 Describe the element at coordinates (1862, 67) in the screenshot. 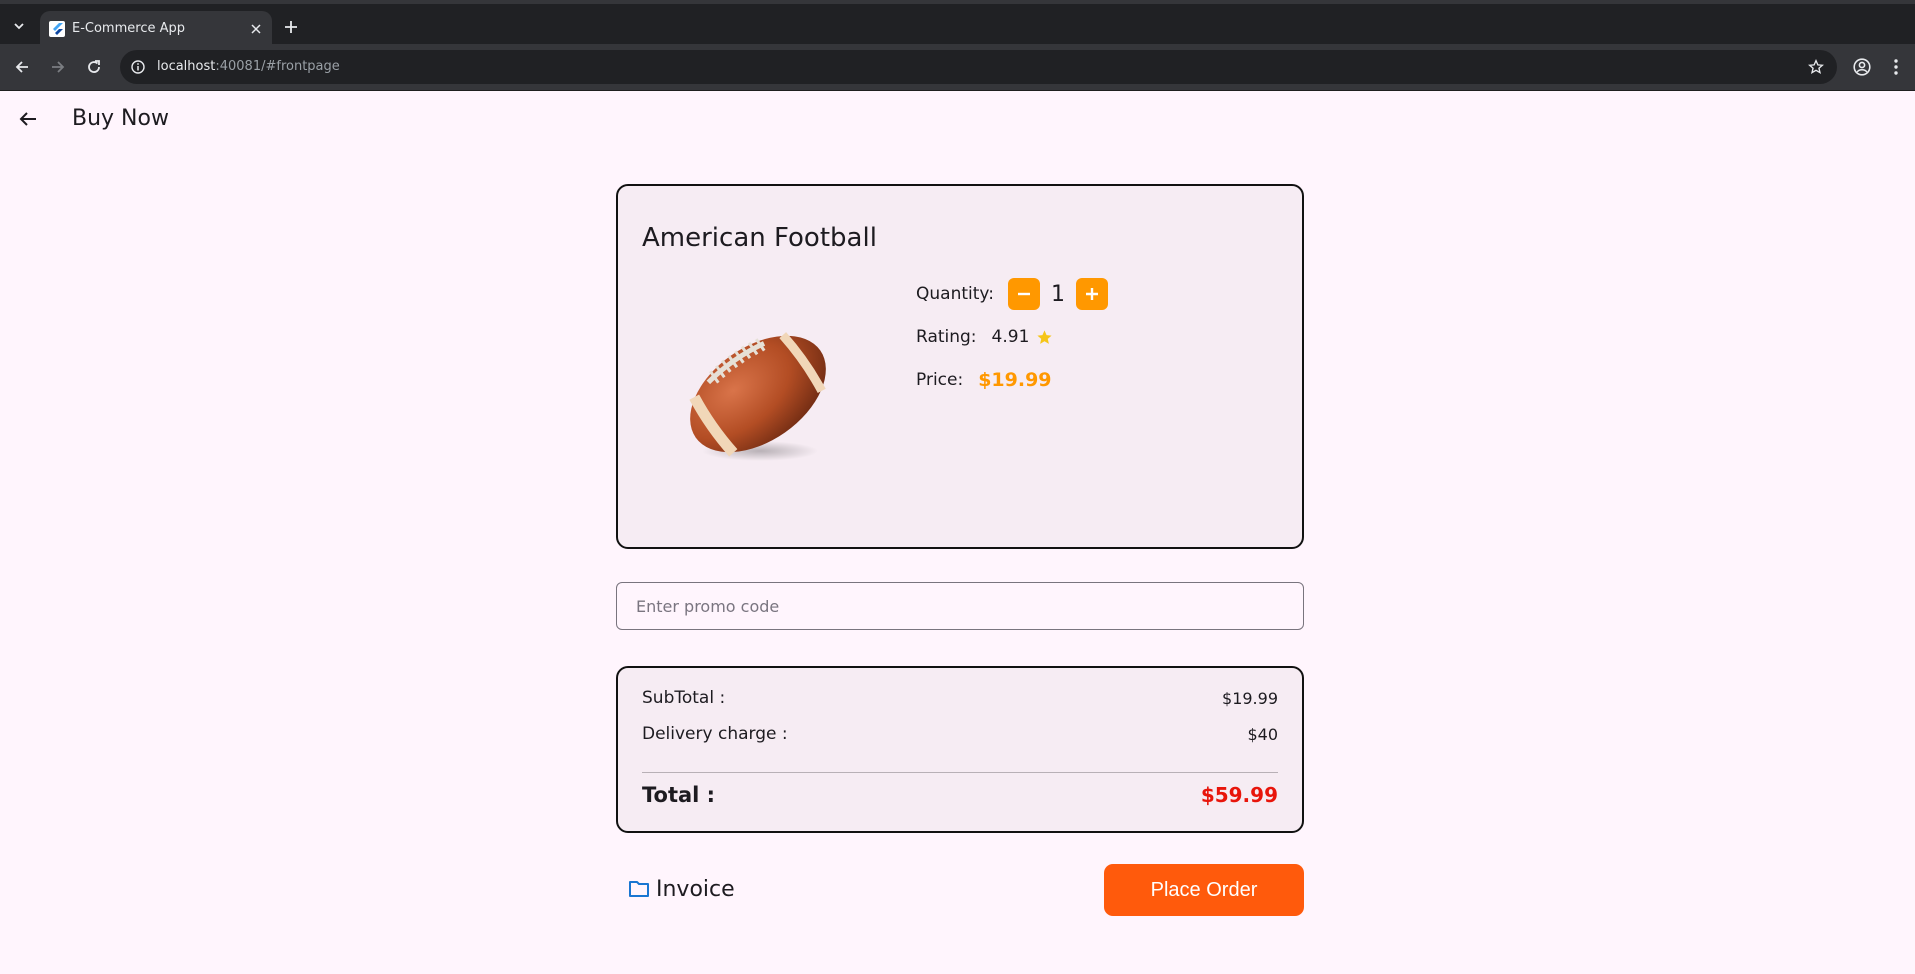

I see `profile-avatar-icon` at that location.